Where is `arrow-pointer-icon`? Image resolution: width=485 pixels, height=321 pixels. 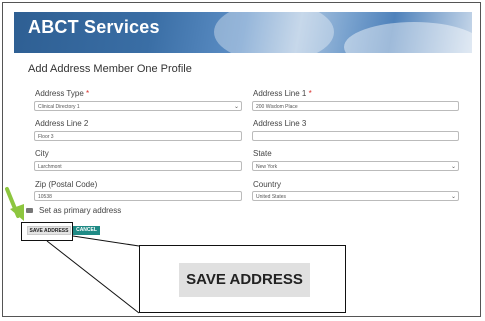 arrow-pointer-icon is located at coordinates (14, 204).